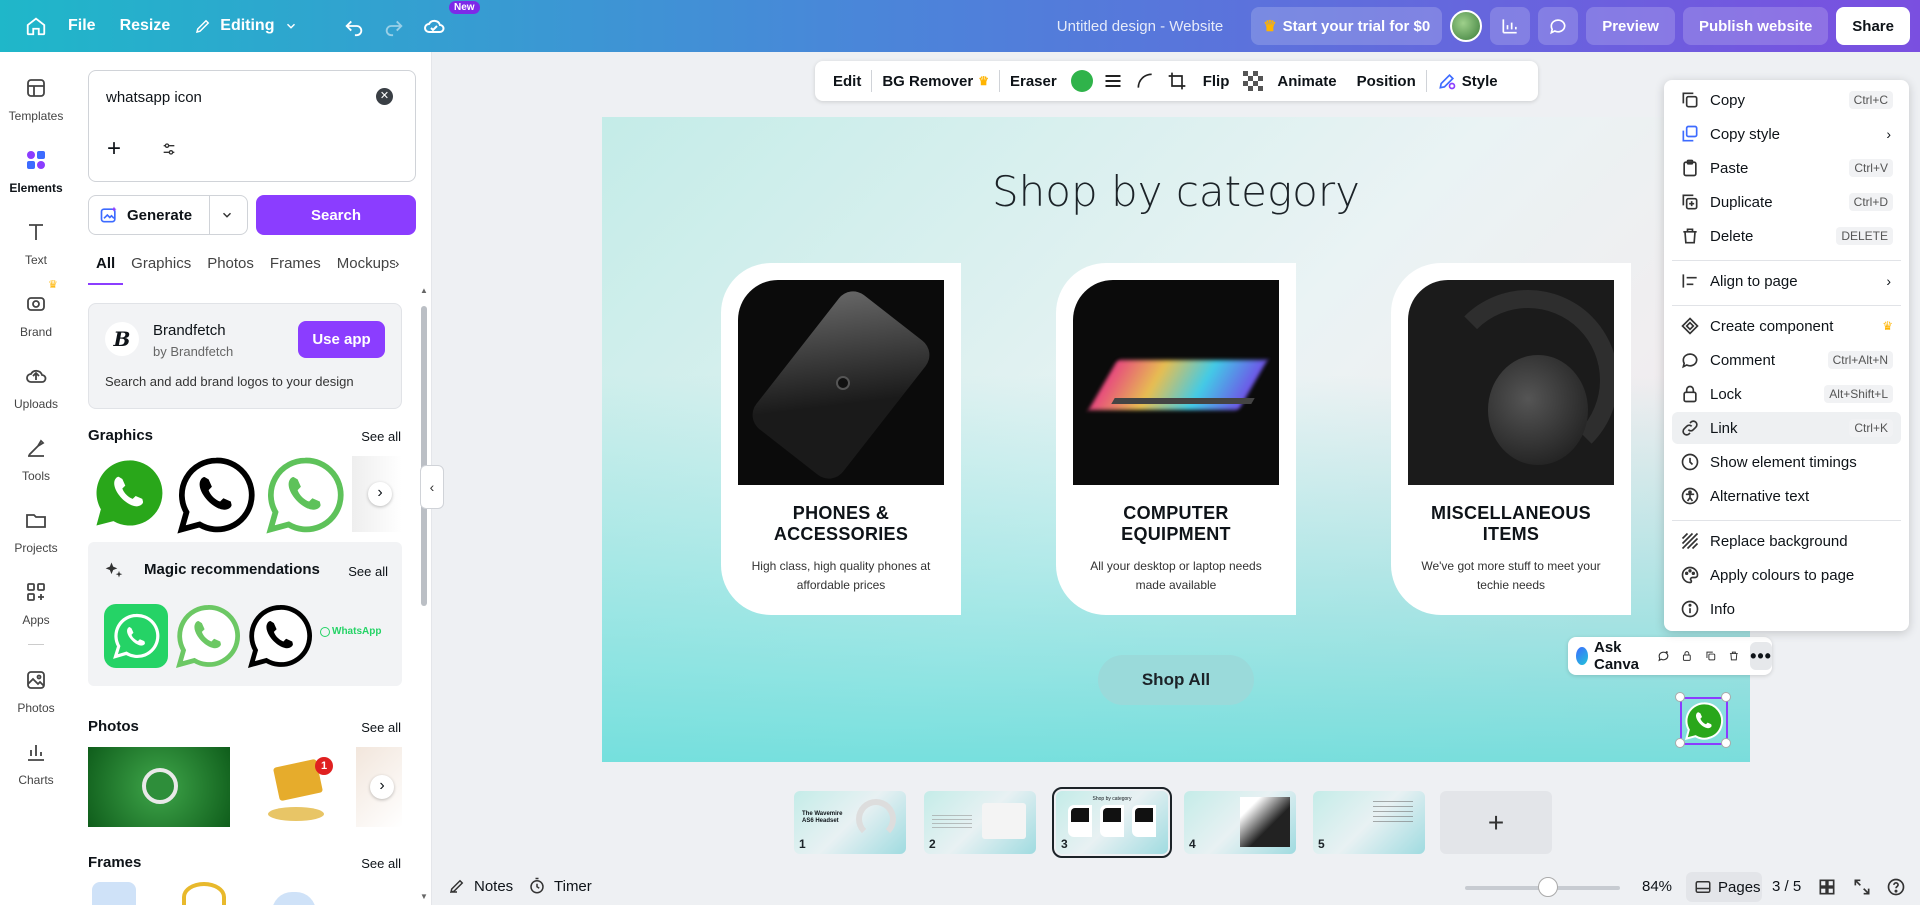  Describe the element at coordinates (305, 495) in the screenshot. I see `whatsapp-graphic-outline-green` at that location.